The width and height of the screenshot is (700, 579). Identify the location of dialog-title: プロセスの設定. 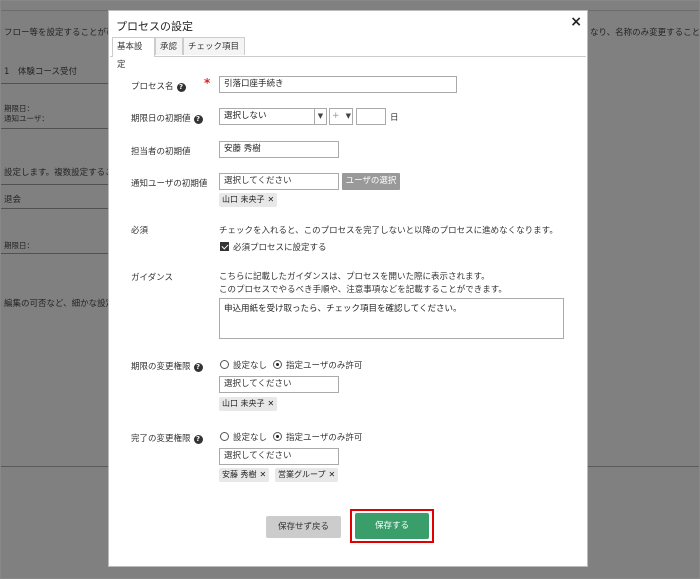
(154, 26).